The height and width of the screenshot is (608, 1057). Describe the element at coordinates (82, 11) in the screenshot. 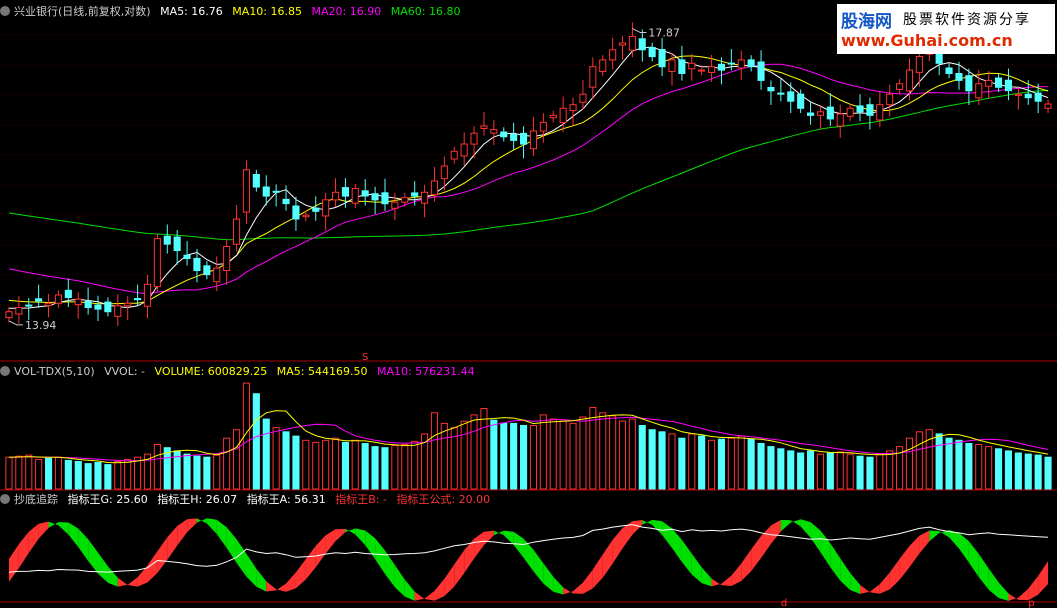

I see `main-title: 兴业银行(日线,前复权,对数)` at that location.